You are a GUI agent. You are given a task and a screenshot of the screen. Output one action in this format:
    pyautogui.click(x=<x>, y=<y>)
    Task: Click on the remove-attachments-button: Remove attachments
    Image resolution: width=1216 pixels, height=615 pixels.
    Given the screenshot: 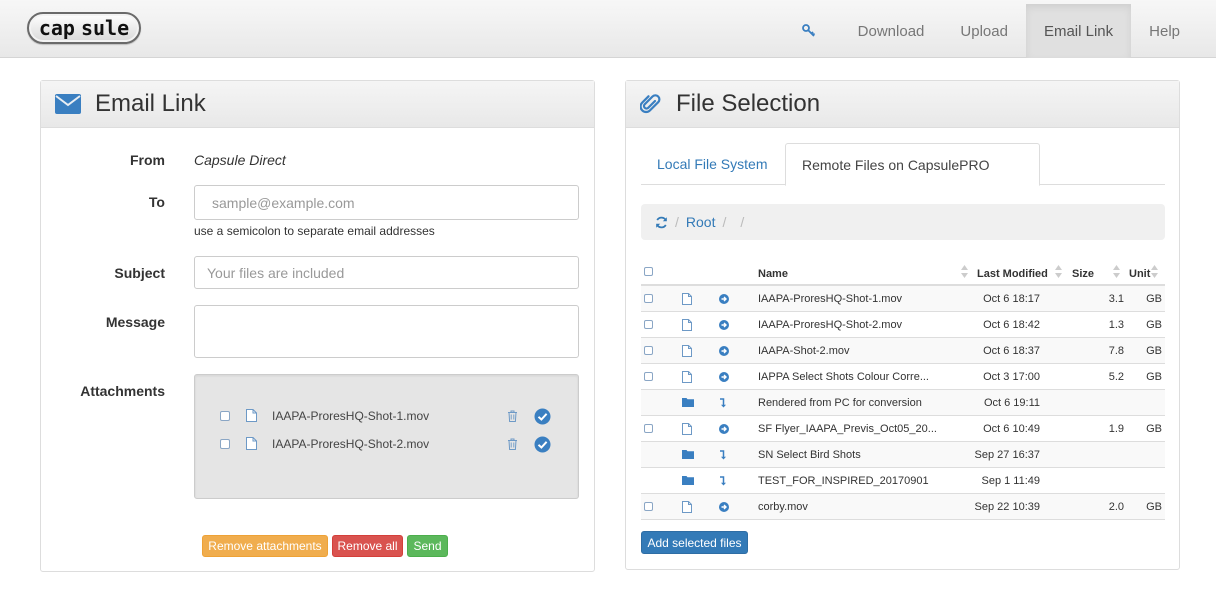 What is the action you would take?
    pyautogui.click(x=265, y=546)
    